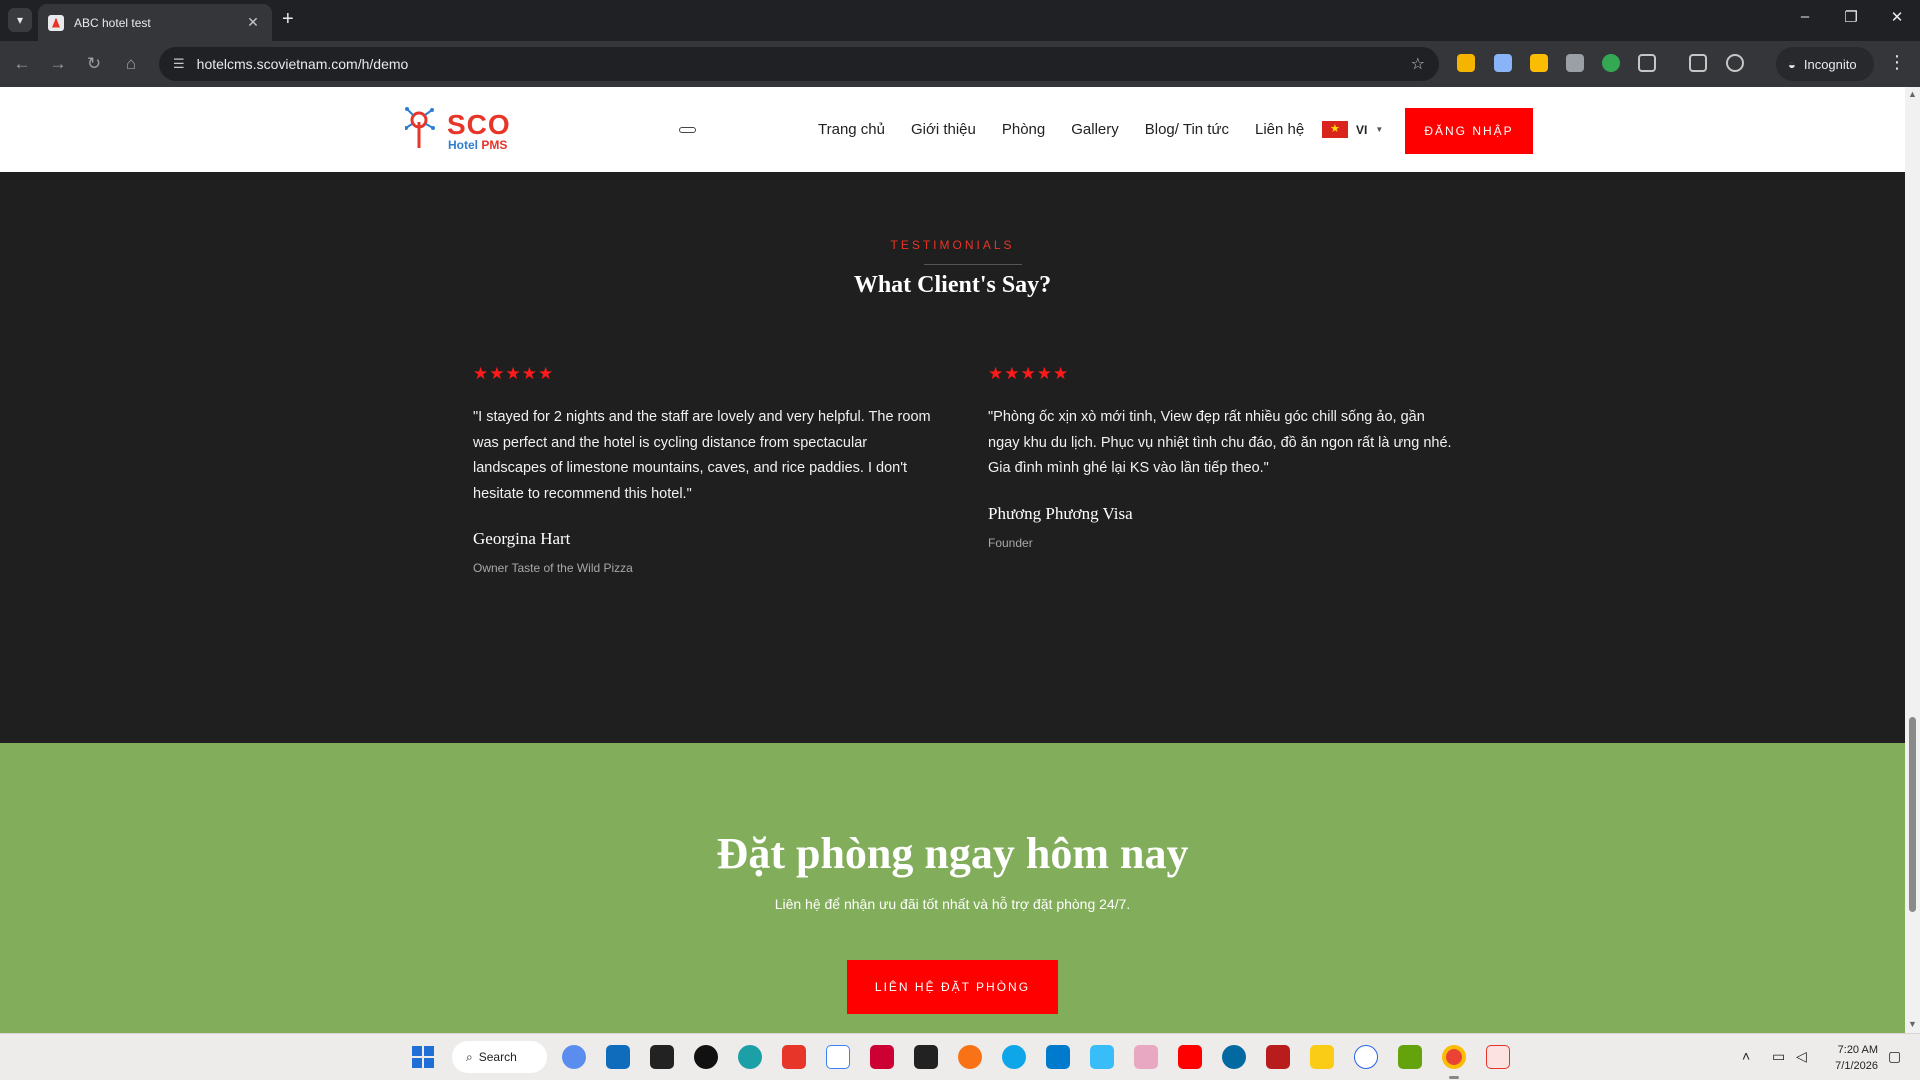  What do you see at coordinates (706, 1057) in the screenshot?
I see `recorder-app-icon` at bounding box center [706, 1057].